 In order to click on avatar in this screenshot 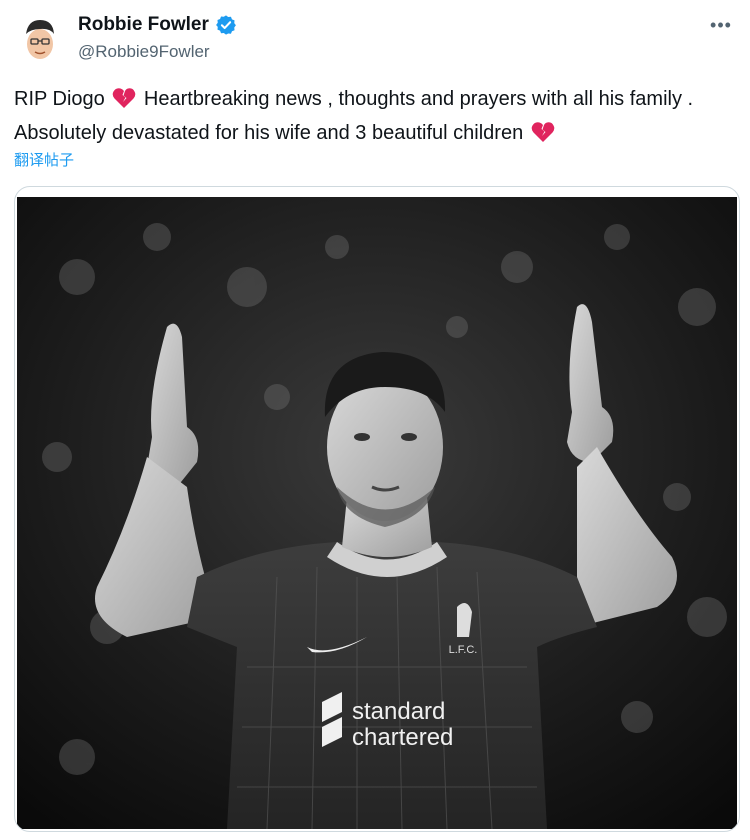, I will do `click(40, 38)`.